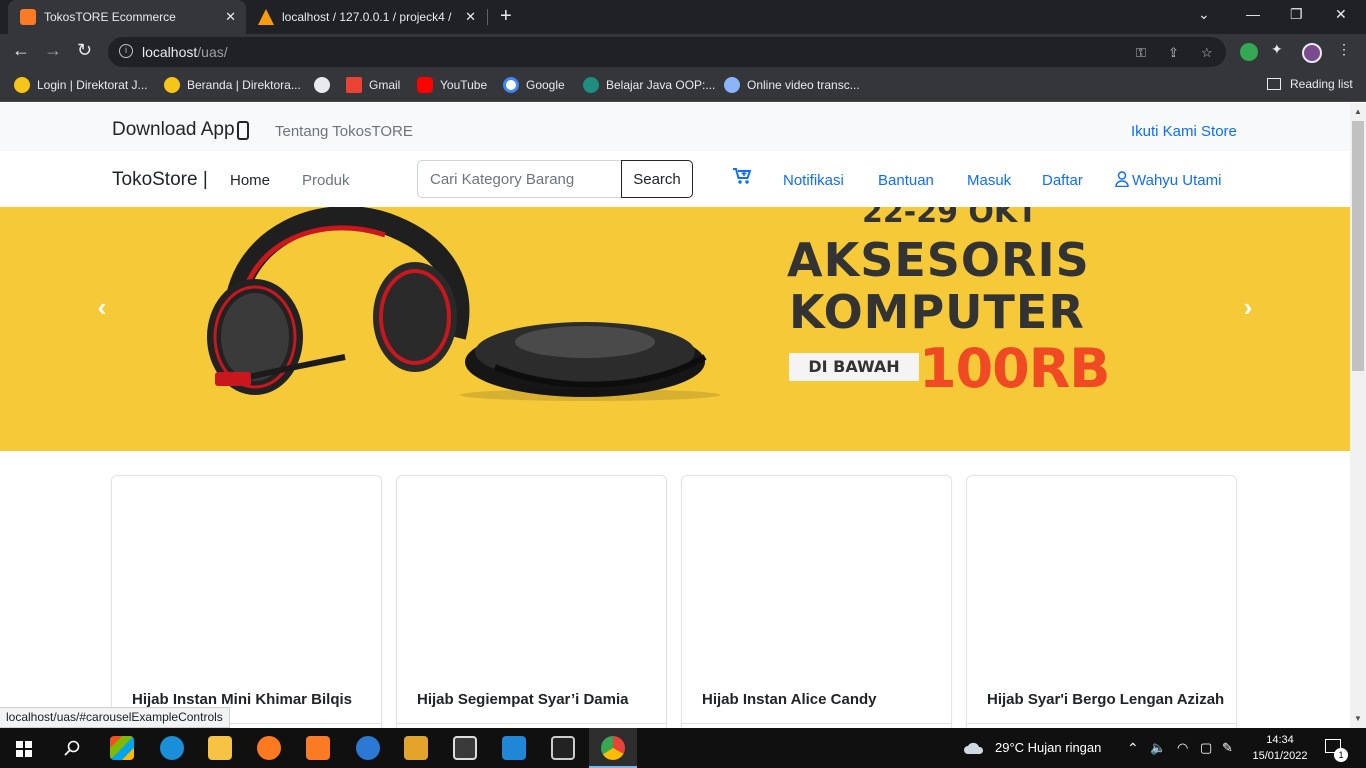 The height and width of the screenshot is (768, 1366). Describe the element at coordinates (246, 601) in the screenshot. I see `product-card: Hijab Instan Mini Khimar Bilqis` at that location.